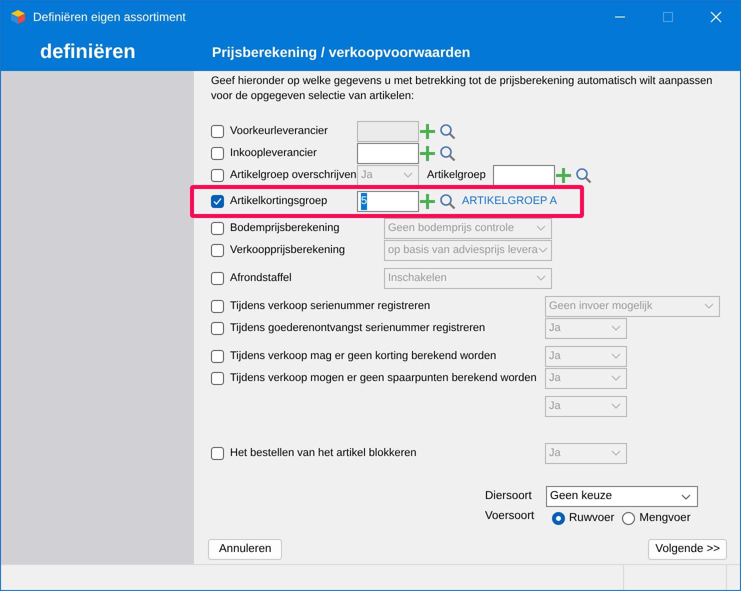 This screenshot has width=741, height=591. Describe the element at coordinates (331, 306) in the screenshot. I see `option-label: Tijdens verkoop serienummer registreren` at that location.